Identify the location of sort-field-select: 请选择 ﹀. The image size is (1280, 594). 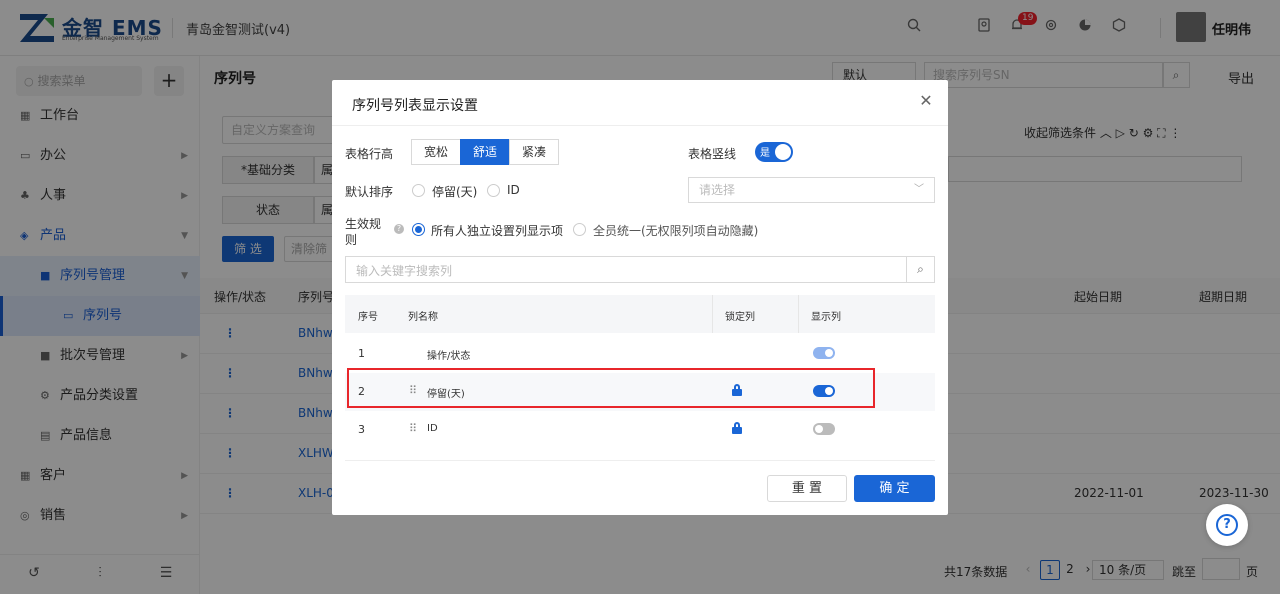
(811, 190).